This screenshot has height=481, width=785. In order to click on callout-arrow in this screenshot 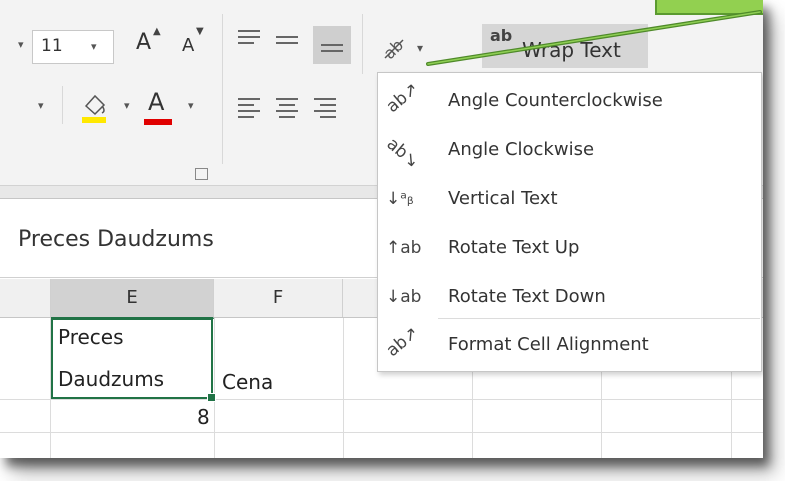, I will do `click(594, 38)`.